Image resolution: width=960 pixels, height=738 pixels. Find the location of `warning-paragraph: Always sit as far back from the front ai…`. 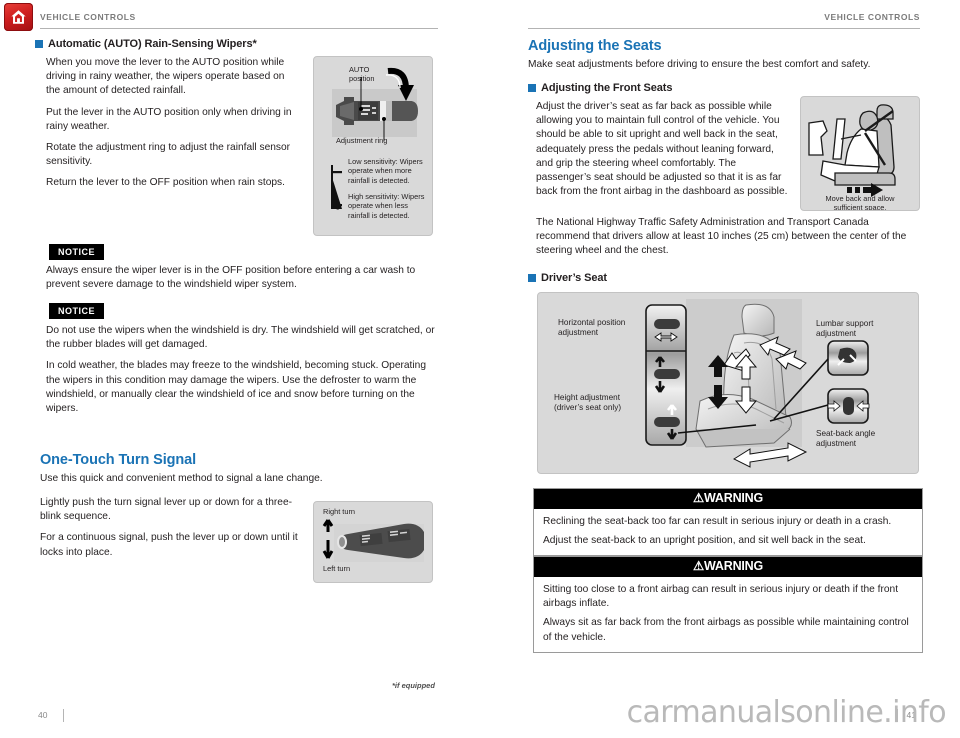

warning-paragraph: Always sit as far back from the front ai… is located at coordinates (726, 630).